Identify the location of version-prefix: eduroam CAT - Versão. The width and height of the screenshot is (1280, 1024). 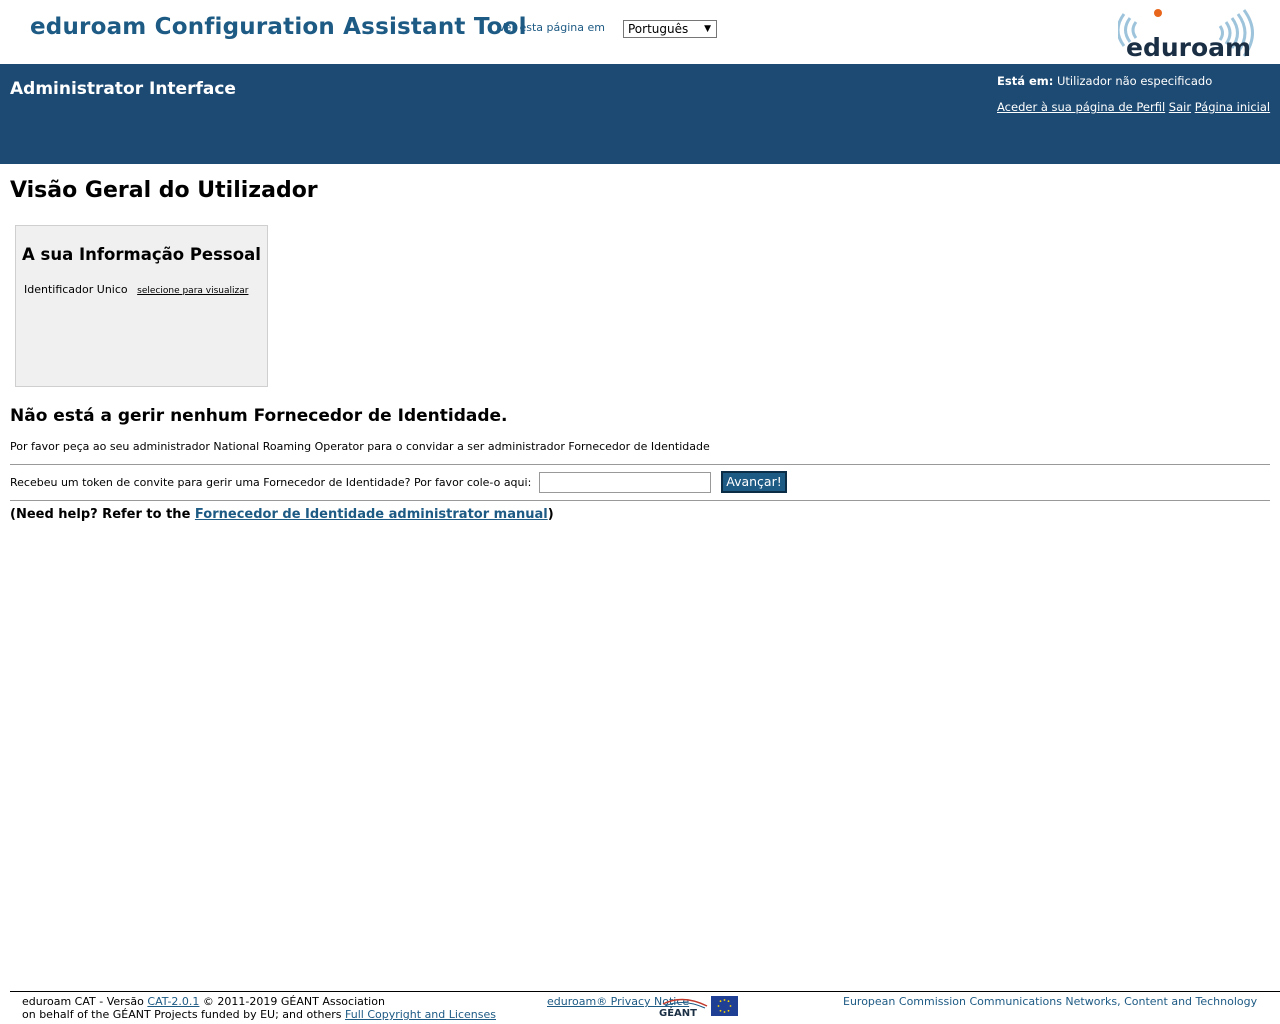
(85, 1001).